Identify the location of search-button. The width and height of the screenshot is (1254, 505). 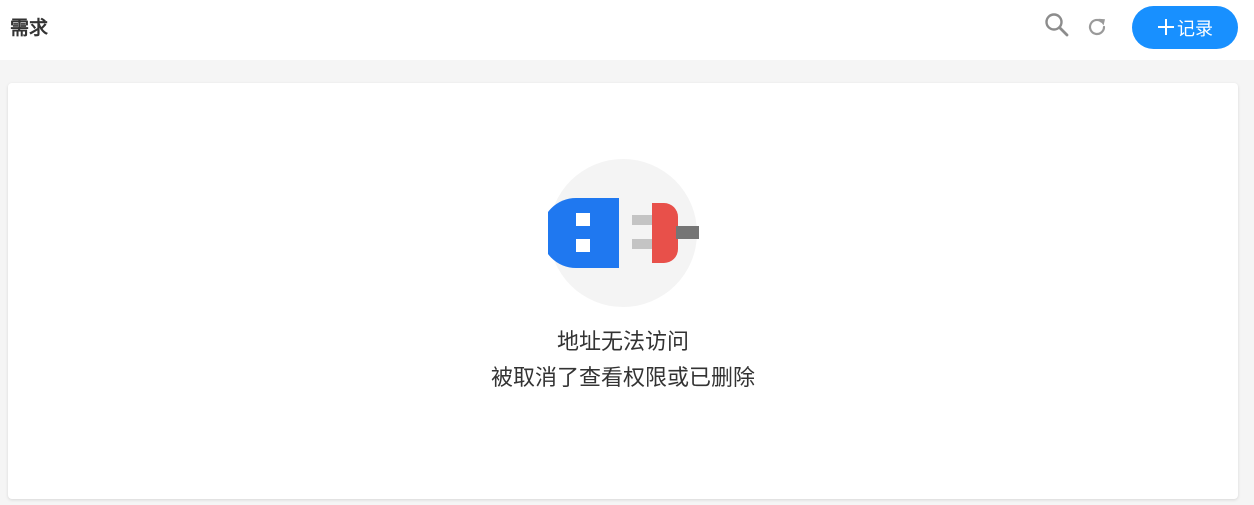
(1057, 25).